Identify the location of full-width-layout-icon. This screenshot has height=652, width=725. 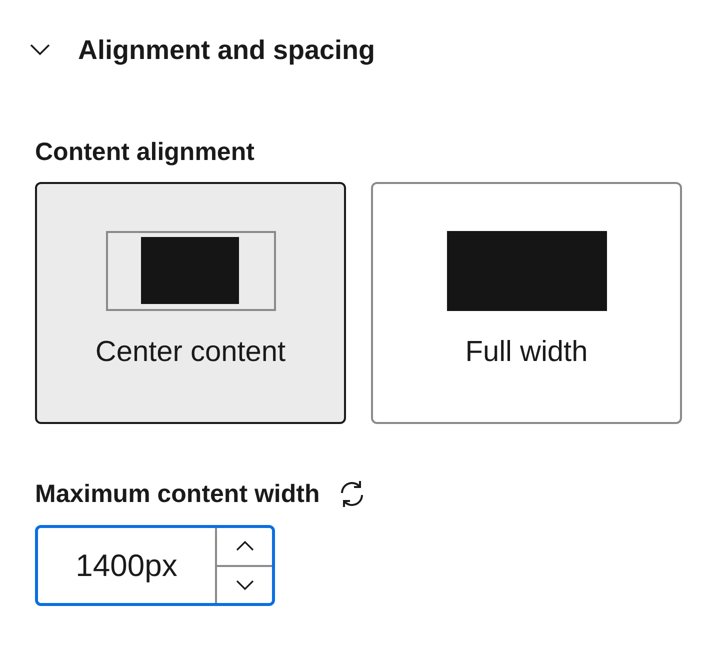
(526, 271).